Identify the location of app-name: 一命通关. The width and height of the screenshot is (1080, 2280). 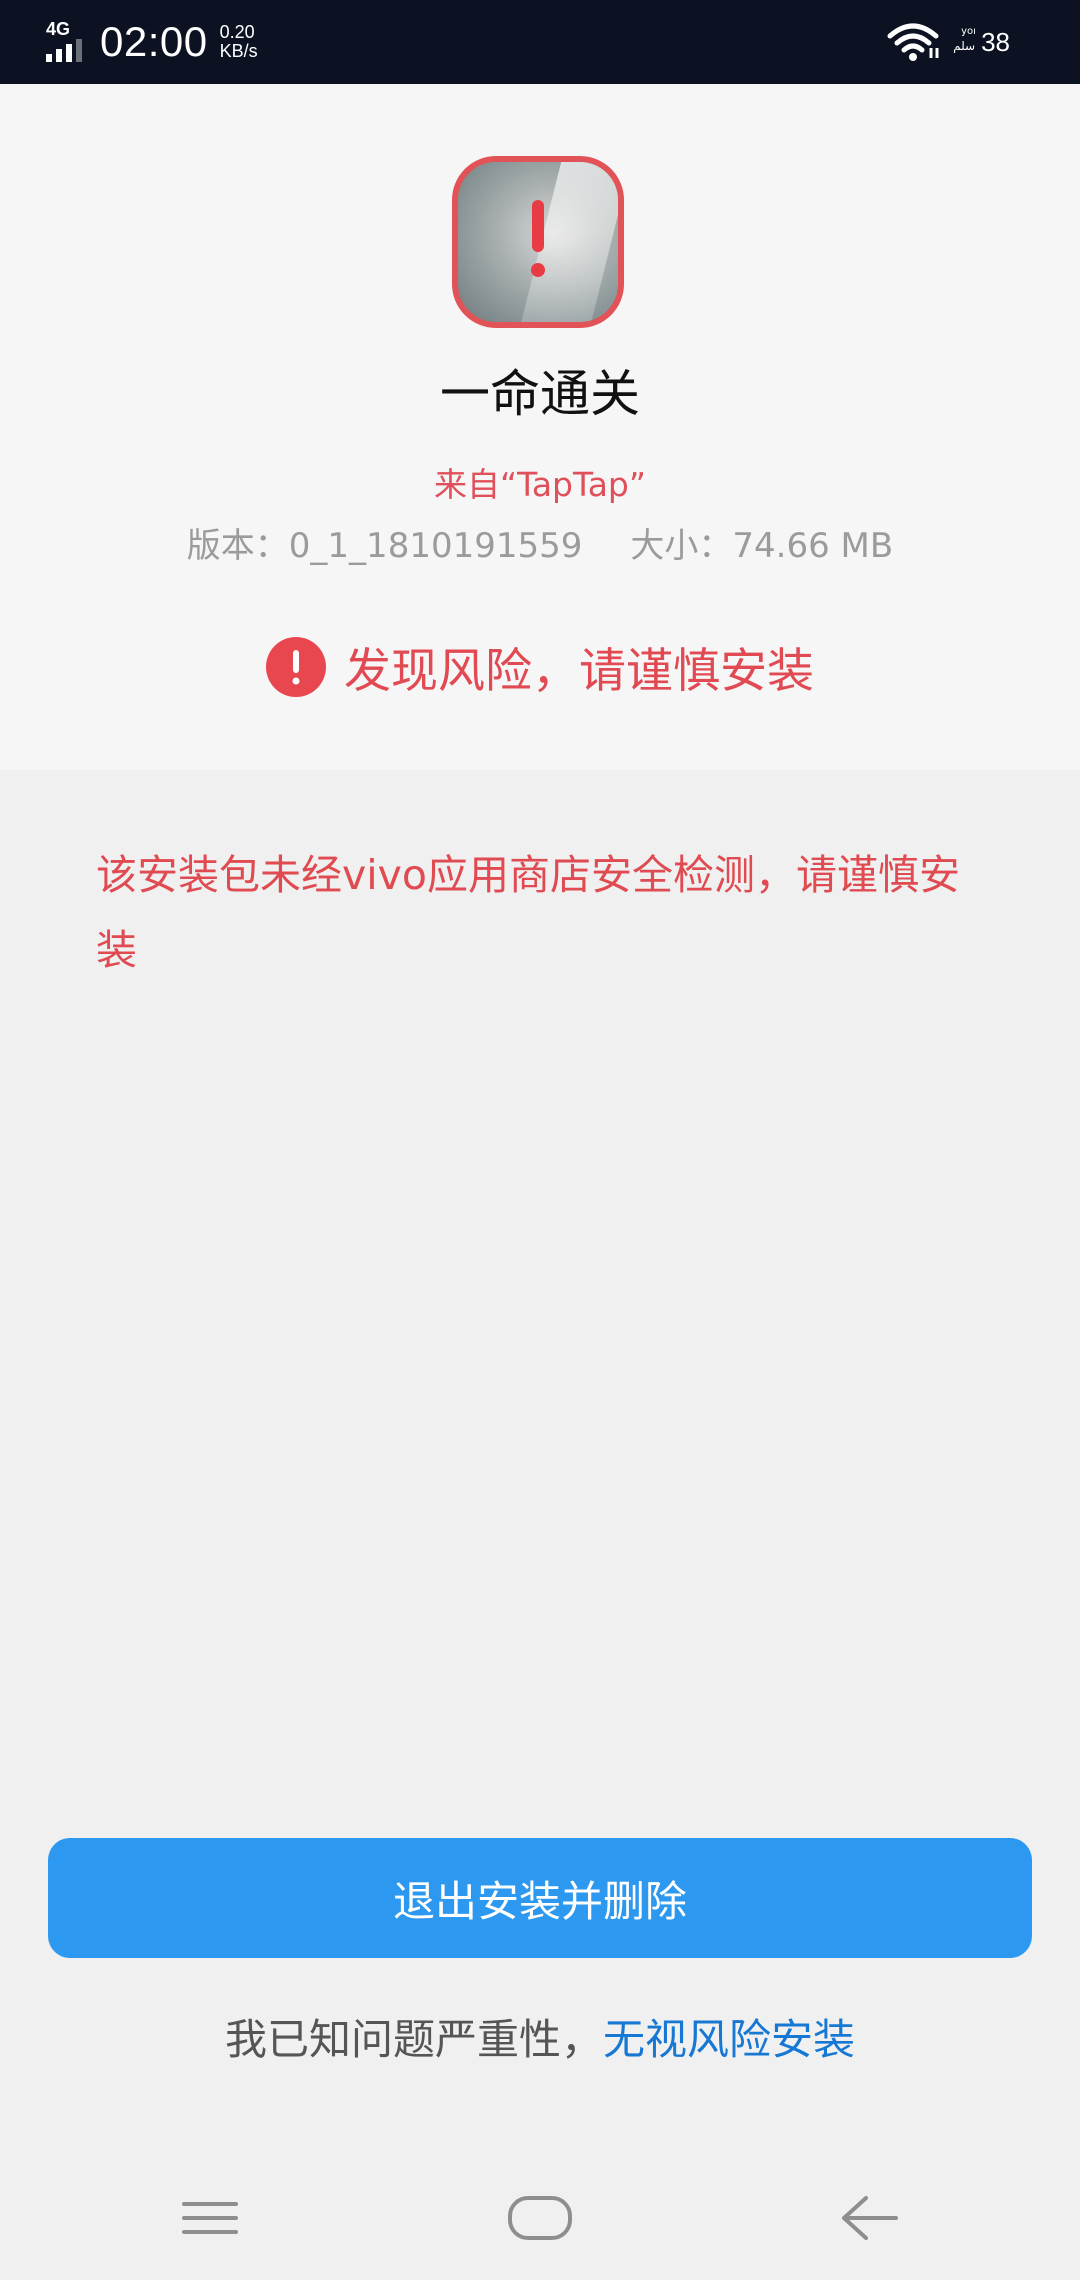
(540, 394).